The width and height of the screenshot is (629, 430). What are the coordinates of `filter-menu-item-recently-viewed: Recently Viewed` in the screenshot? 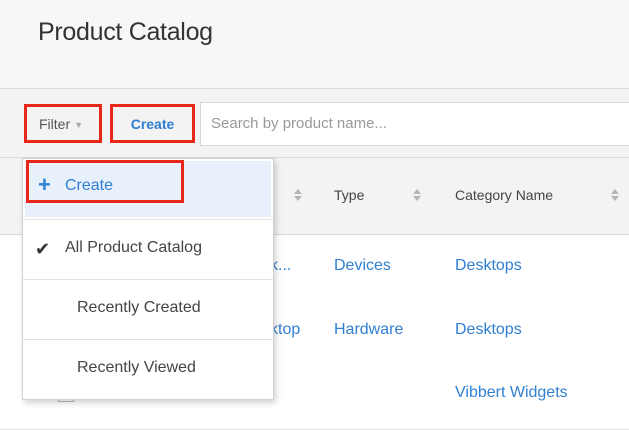 It's located at (148, 369).